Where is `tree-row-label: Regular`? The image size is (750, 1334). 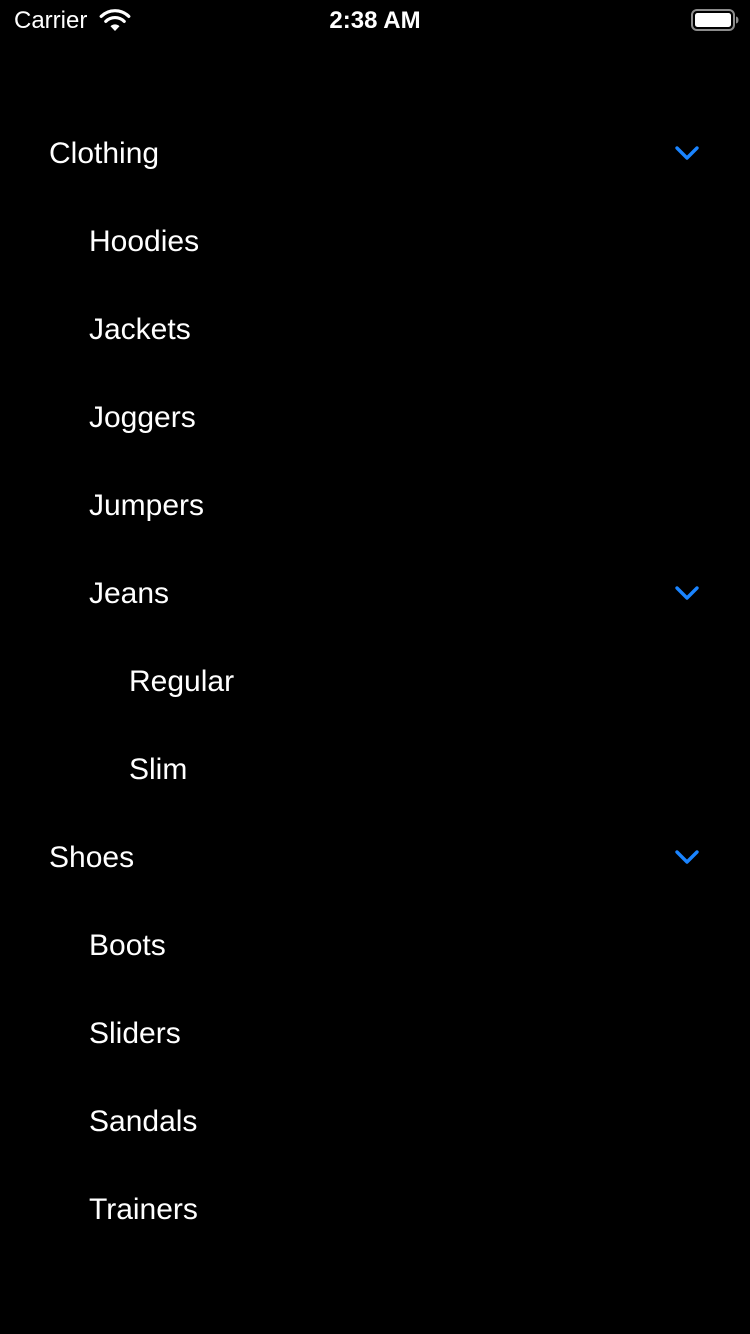
tree-row-label: Regular is located at coordinates (182, 681).